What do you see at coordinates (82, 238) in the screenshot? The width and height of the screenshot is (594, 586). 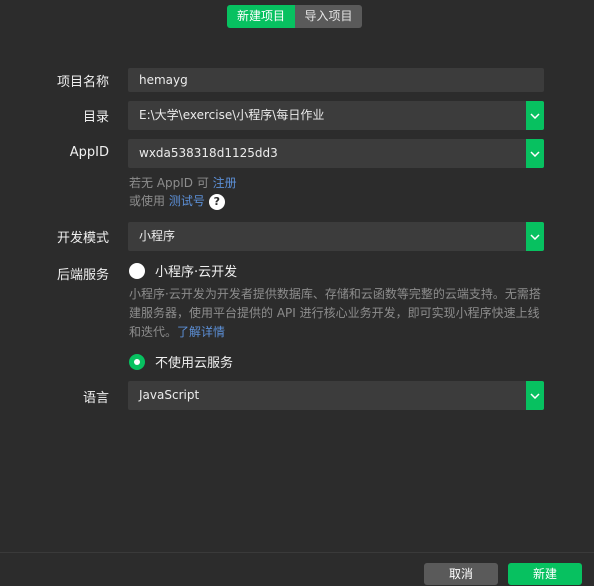 I see `dev-mode-label: 开发模式` at bounding box center [82, 238].